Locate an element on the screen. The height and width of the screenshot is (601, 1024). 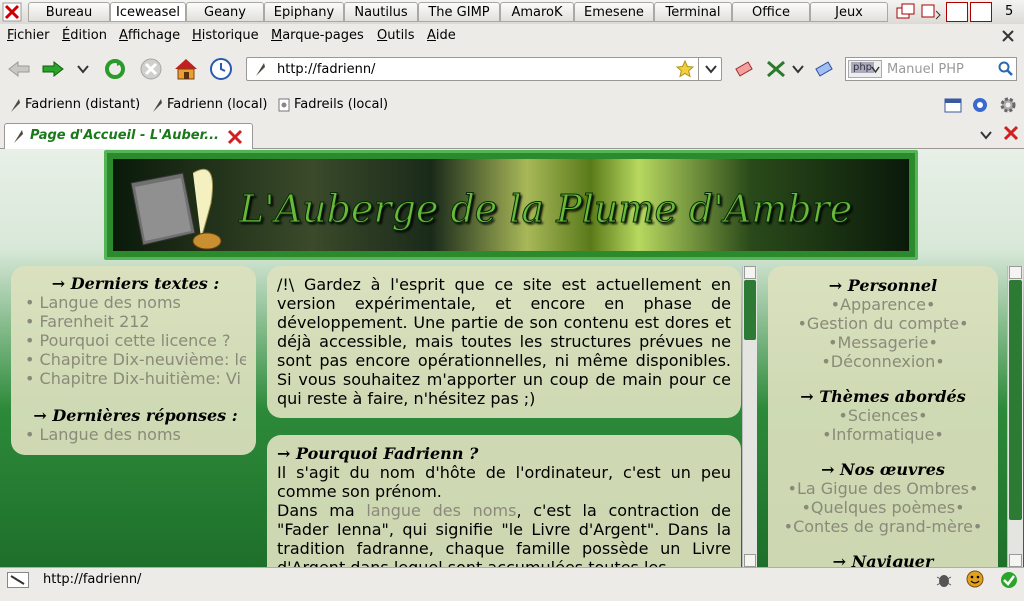
menu-link-sciences: •Sciences• is located at coordinates (883, 415).